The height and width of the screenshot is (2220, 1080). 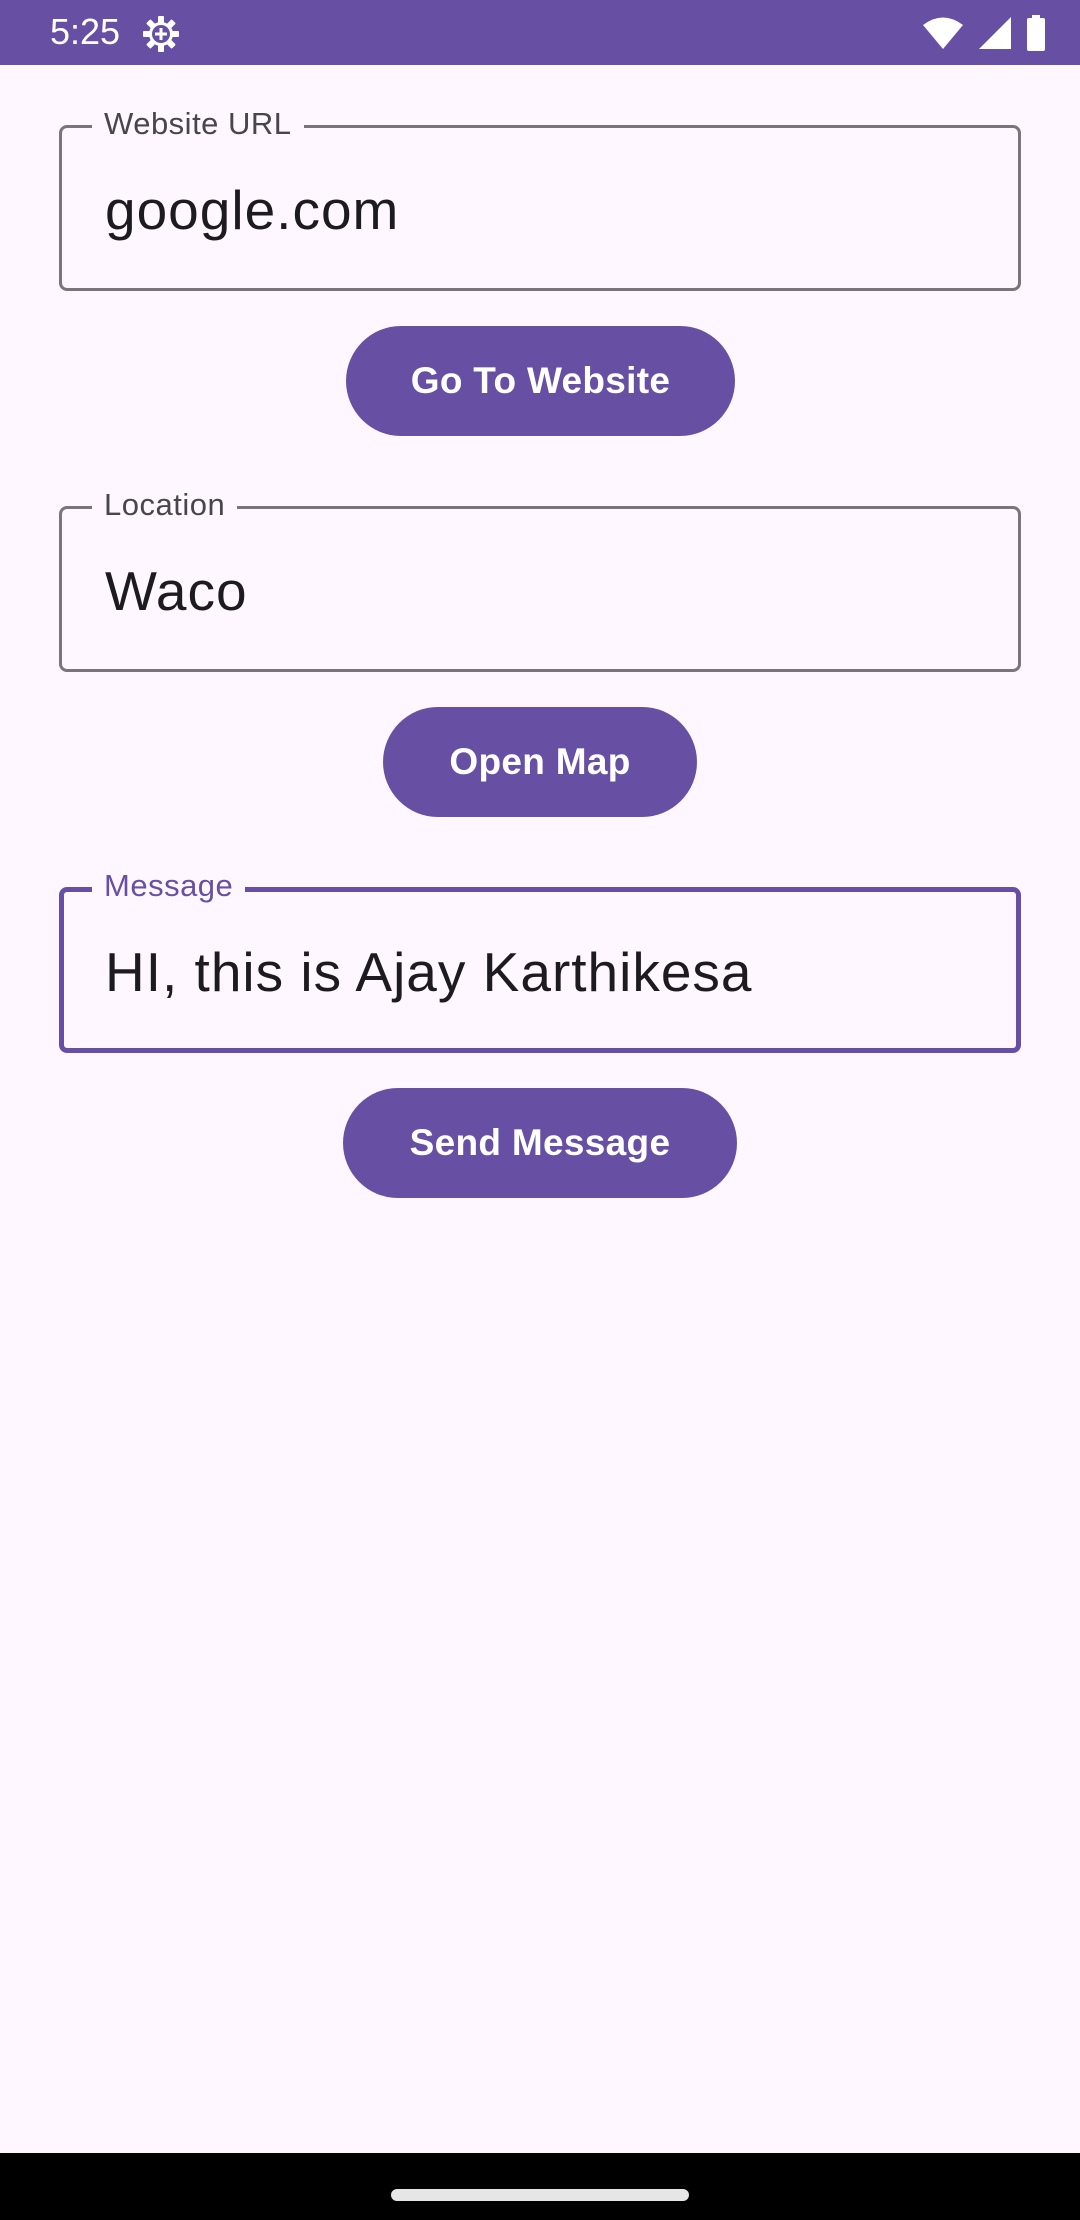 I want to click on open-map-button: Open Map, so click(x=540, y=762).